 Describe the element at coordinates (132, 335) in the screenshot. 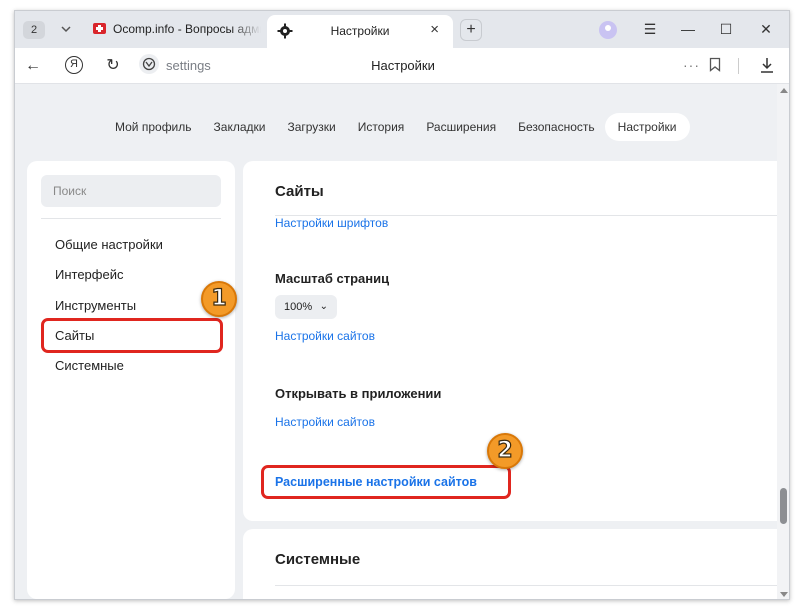

I see `highlight-sites-item` at that location.